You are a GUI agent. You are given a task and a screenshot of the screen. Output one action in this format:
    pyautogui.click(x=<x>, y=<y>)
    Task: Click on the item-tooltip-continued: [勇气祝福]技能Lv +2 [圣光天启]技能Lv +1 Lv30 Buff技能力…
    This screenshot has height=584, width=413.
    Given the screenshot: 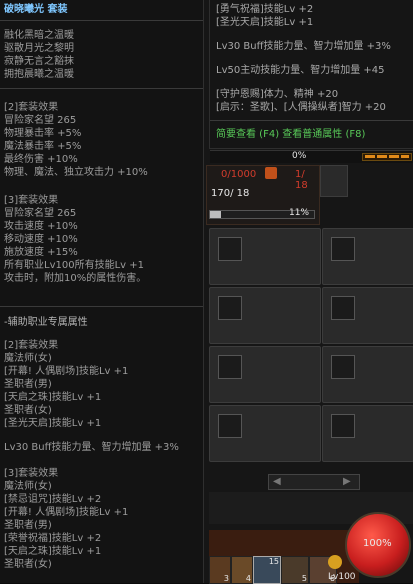 What is the action you would take?
    pyautogui.click(x=311, y=74)
    